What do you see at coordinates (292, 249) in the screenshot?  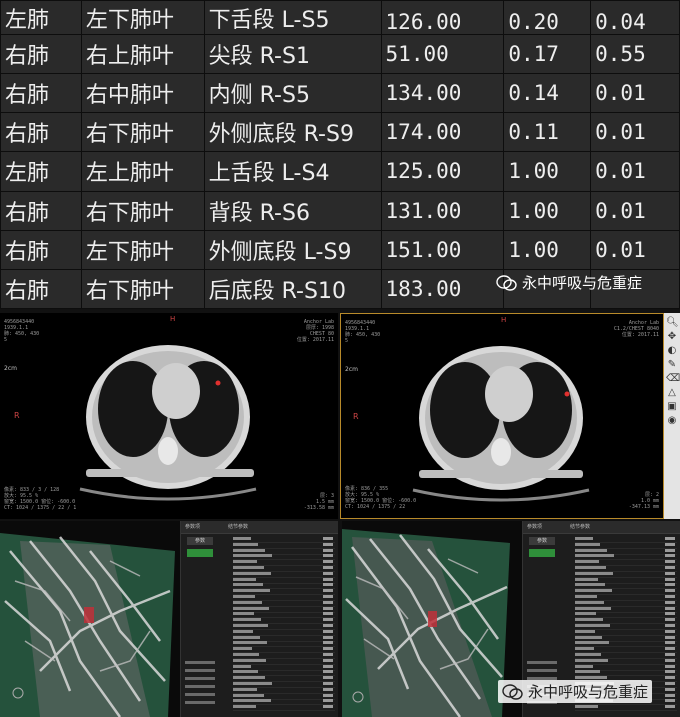 I see `cell-lung-segment: 外侧底段 L-S9` at bounding box center [292, 249].